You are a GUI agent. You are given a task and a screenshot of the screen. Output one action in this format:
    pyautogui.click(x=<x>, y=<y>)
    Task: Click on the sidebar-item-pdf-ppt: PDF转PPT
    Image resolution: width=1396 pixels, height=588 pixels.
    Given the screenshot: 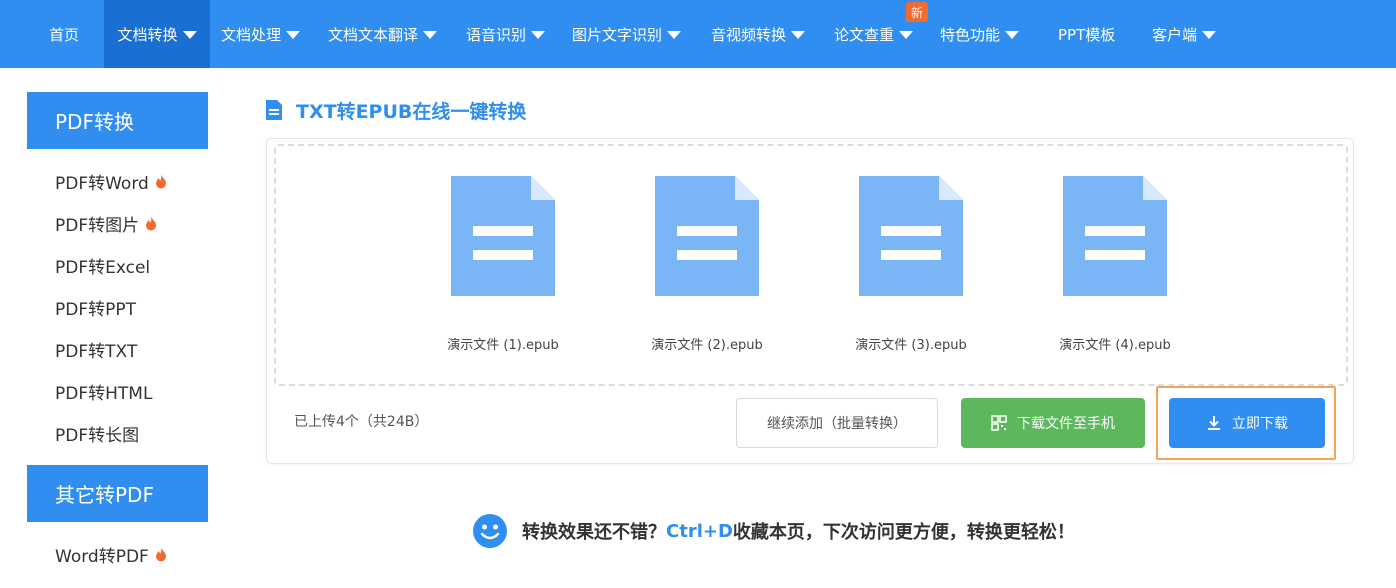 What is the action you would take?
    pyautogui.click(x=95, y=307)
    